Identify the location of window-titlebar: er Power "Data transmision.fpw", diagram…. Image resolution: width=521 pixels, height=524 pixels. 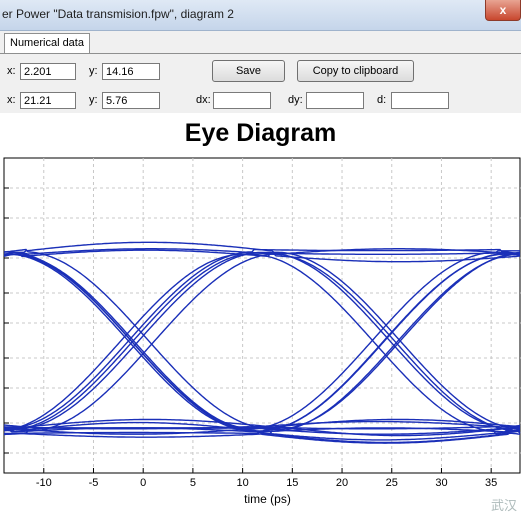
(260, 15).